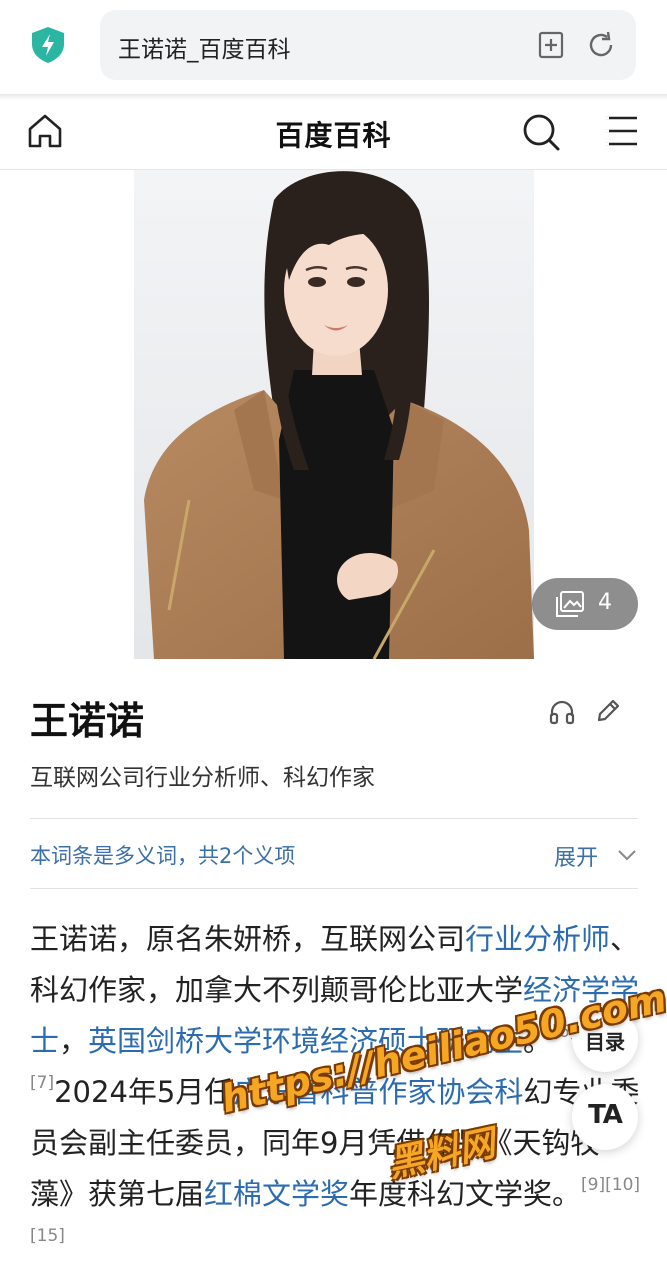  I want to click on search-icon, so click(541, 132).